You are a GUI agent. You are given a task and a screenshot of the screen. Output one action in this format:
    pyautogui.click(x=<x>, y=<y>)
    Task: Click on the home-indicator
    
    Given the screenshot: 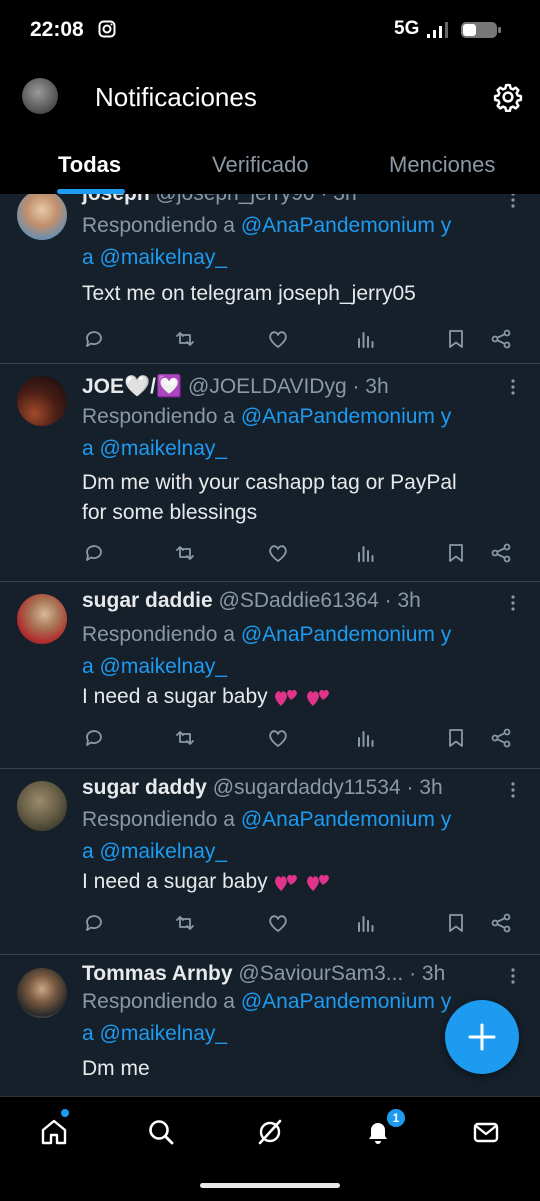 What is the action you would take?
    pyautogui.click(x=270, y=1185)
    